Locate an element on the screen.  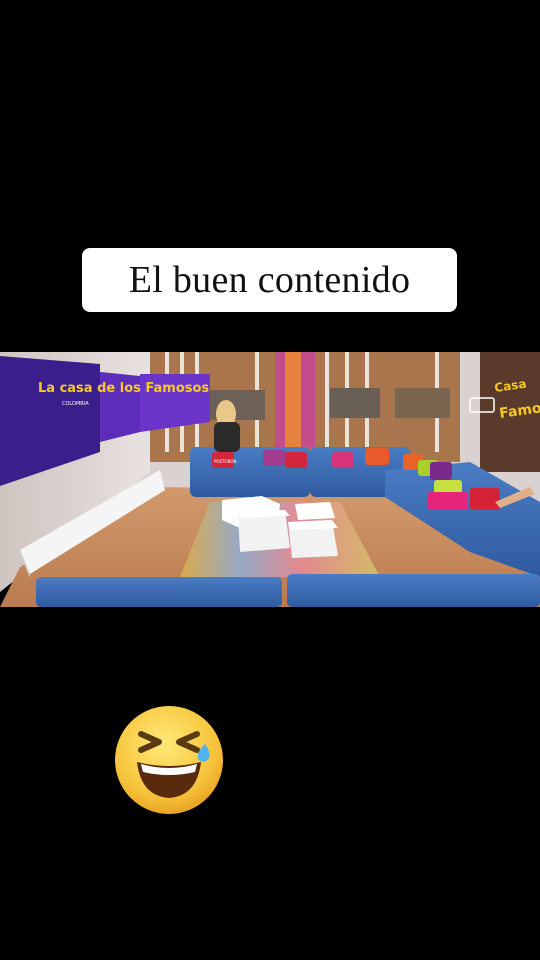
caption-text: El buen contenido is located at coordinates (269, 280).